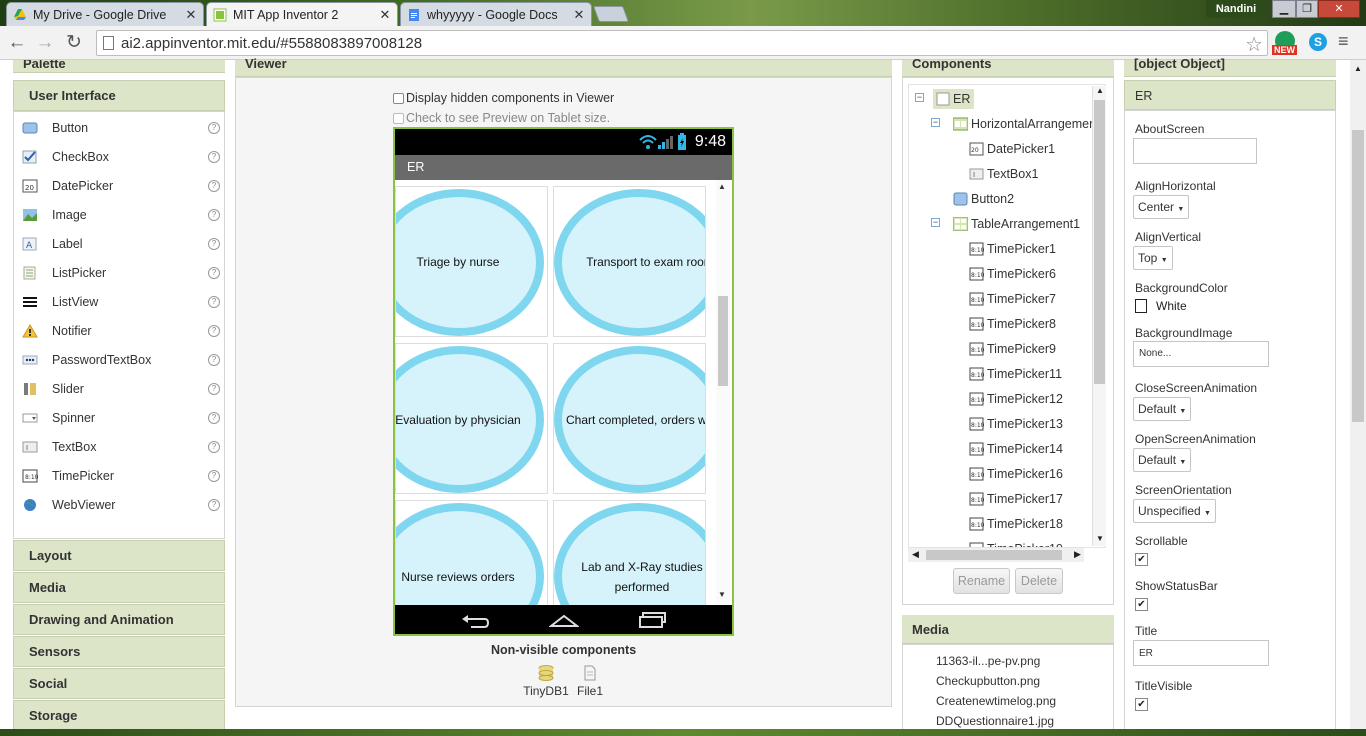 Image resolution: width=1366 pixels, height=736 pixels. What do you see at coordinates (1016, 224) in the screenshot?
I see `tree-item-tablearrangement1: TableArrangement1` at bounding box center [1016, 224].